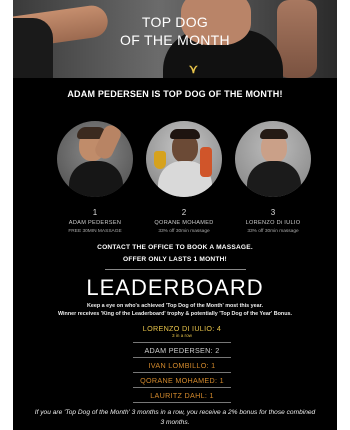 The image size is (350, 430). What do you see at coordinates (184, 212) in the screenshot?
I see `winner-rank: 2` at bounding box center [184, 212].